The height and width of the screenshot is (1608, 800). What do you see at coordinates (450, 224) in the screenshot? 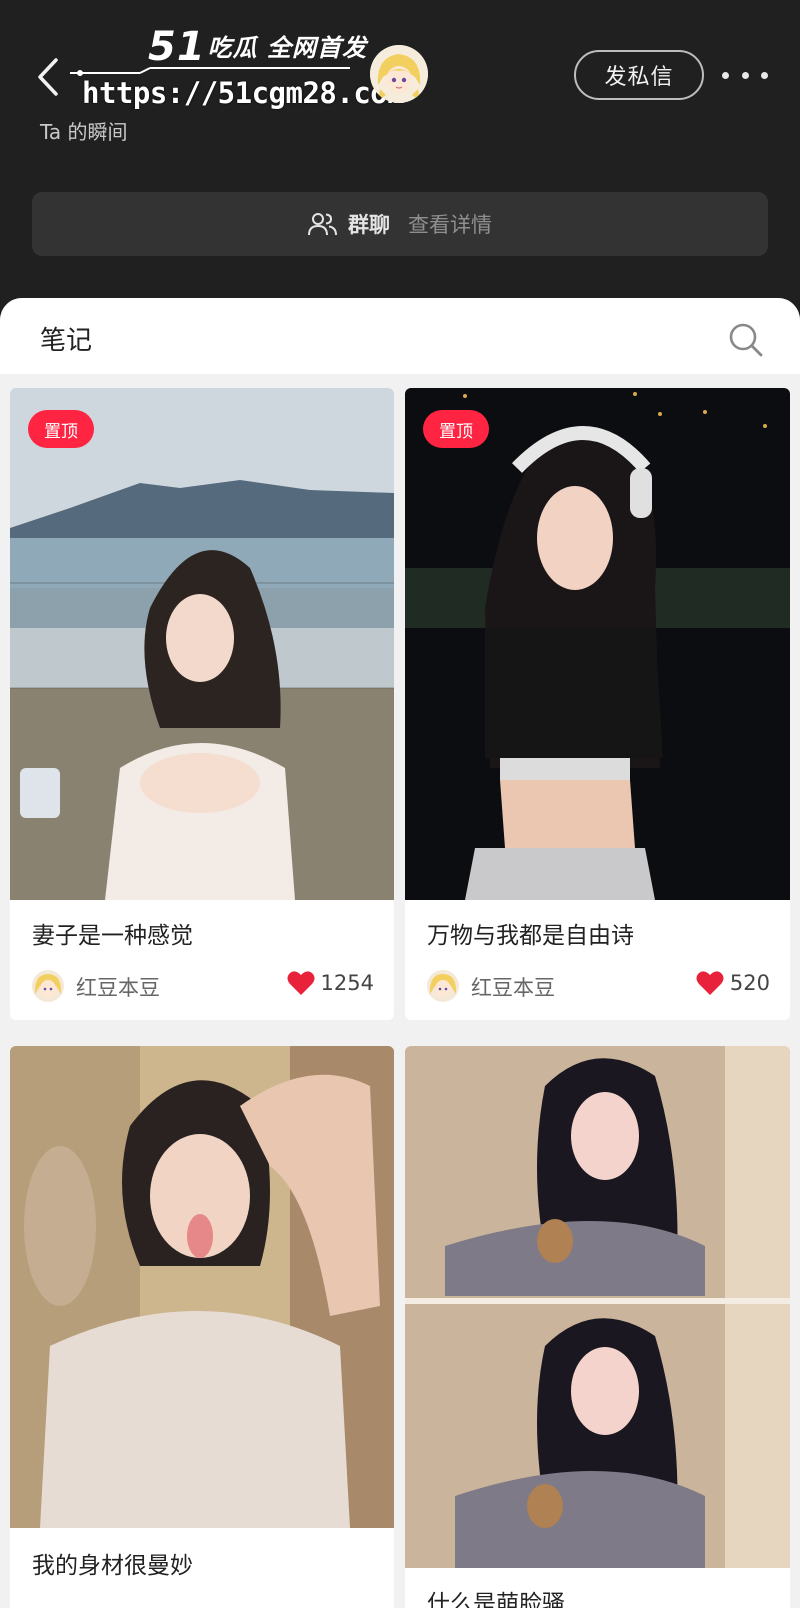
I see `group-detail-link: 查看详情` at bounding box center [450, 224].